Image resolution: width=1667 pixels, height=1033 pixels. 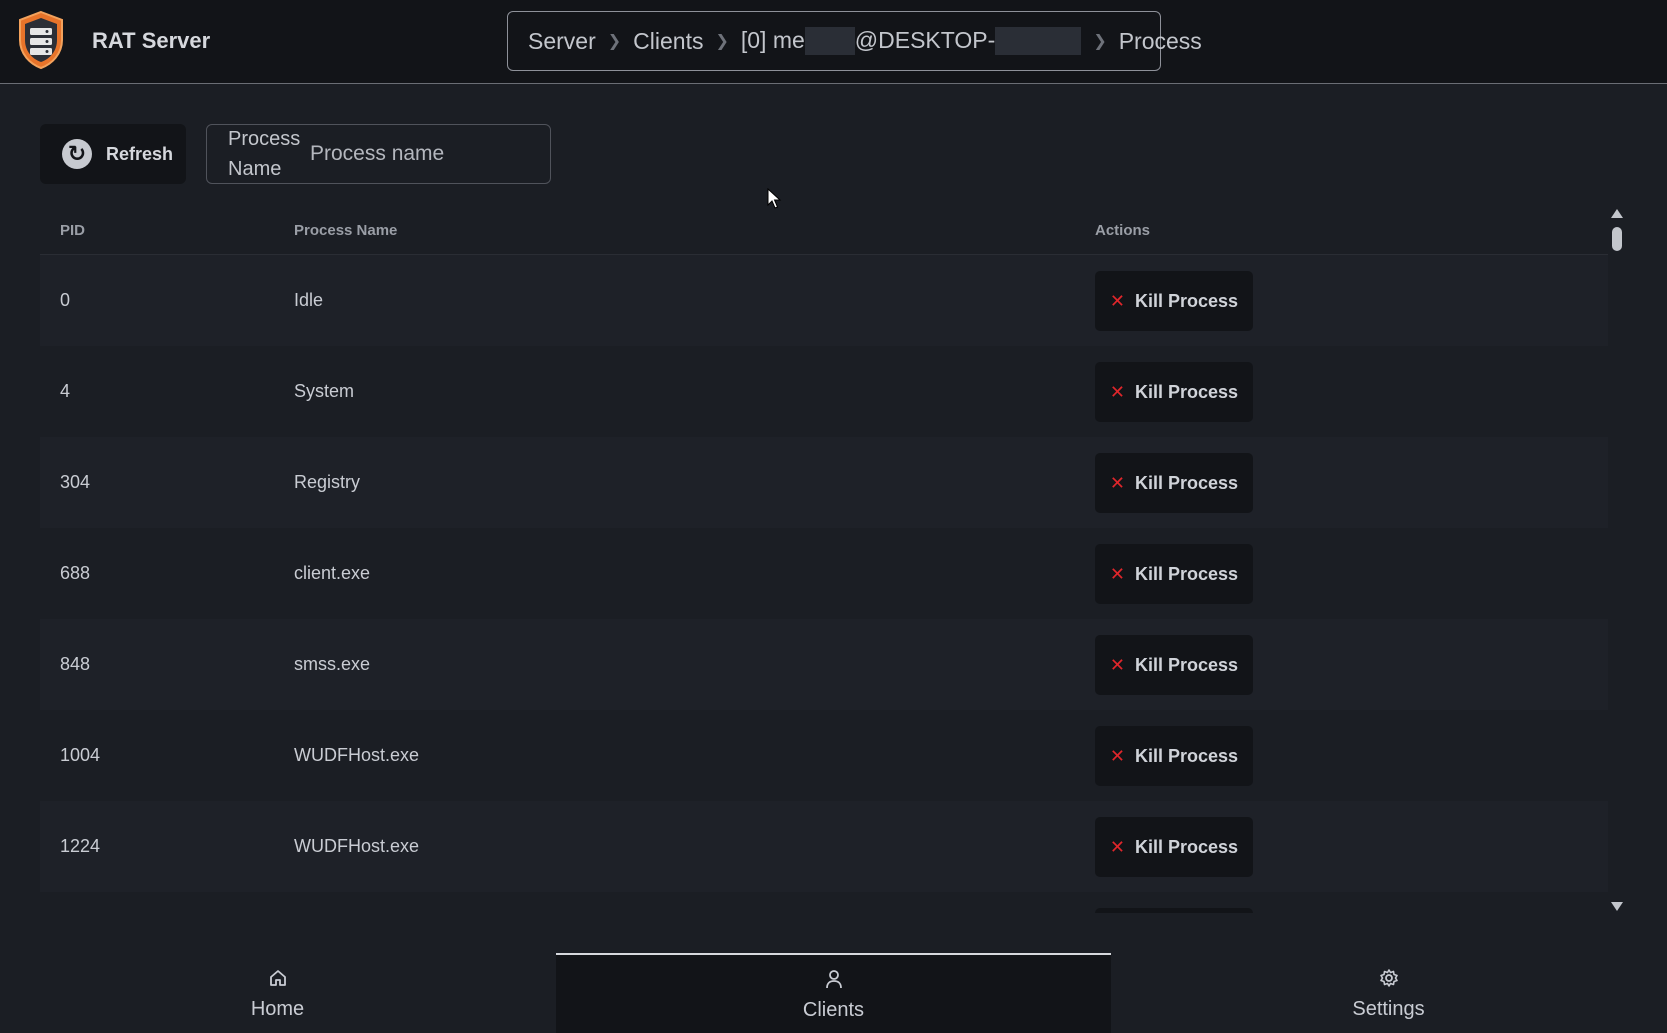 I want to click on process-search-field: Process Name, so click(x=378, y=154).